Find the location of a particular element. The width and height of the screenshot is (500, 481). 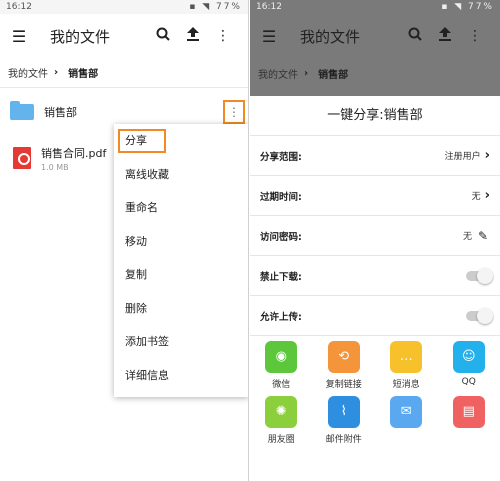

share-target: ▤ is located at coordinates (469, 420).